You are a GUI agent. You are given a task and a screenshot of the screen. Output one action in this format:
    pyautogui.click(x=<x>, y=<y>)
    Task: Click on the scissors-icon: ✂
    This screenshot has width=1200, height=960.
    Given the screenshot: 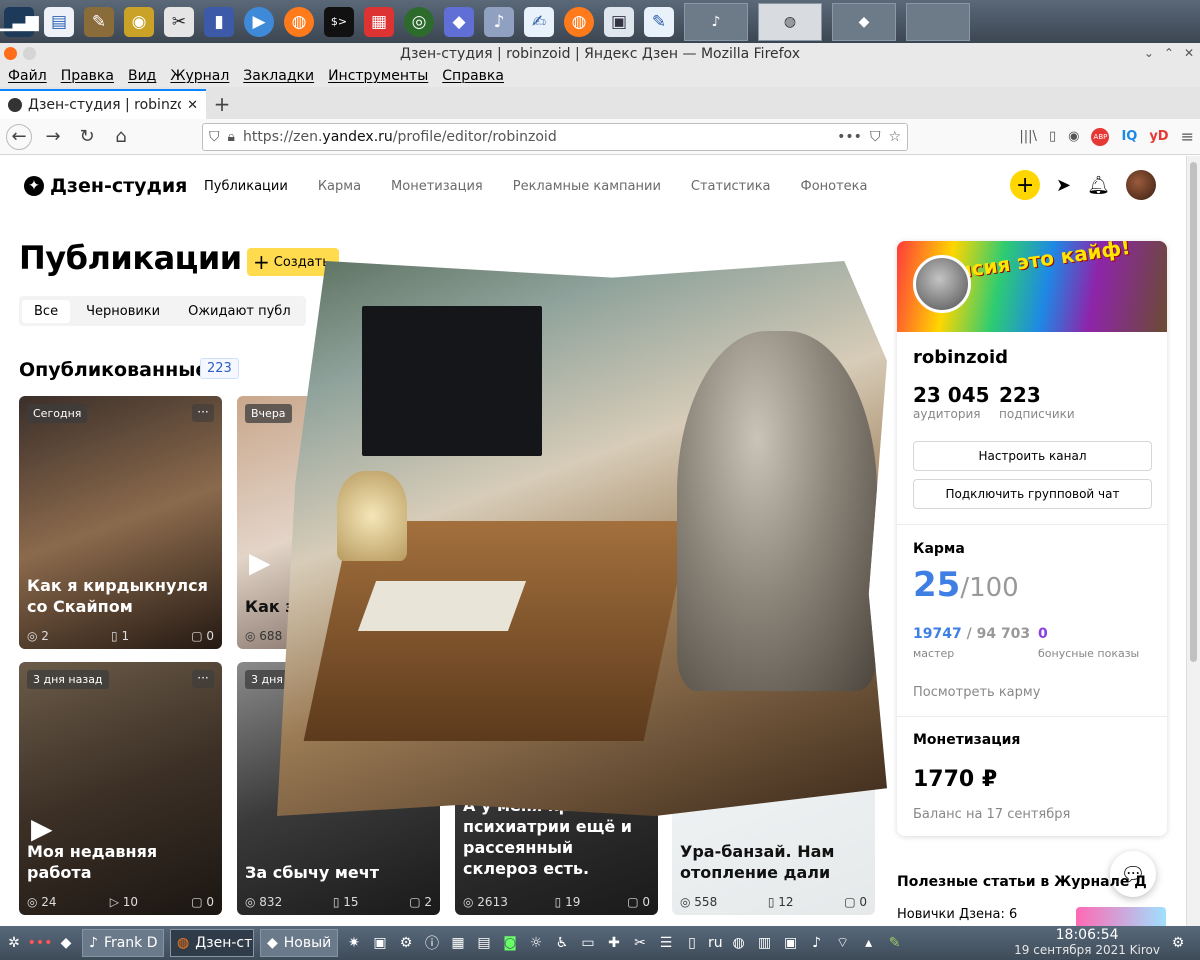 What is the action you would take?
    pyautogui.click(x=640, y=943)
    